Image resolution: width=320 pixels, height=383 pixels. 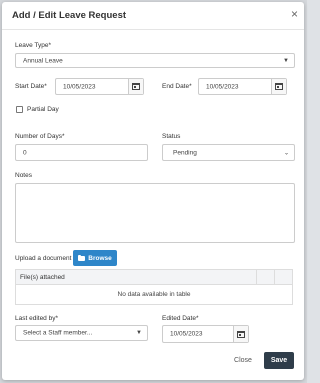 What do you see at coordinates (69, 15) in the screenshot?
I see `modal-title: Add / Edit Leave Request` at bounding box center [69, 15].